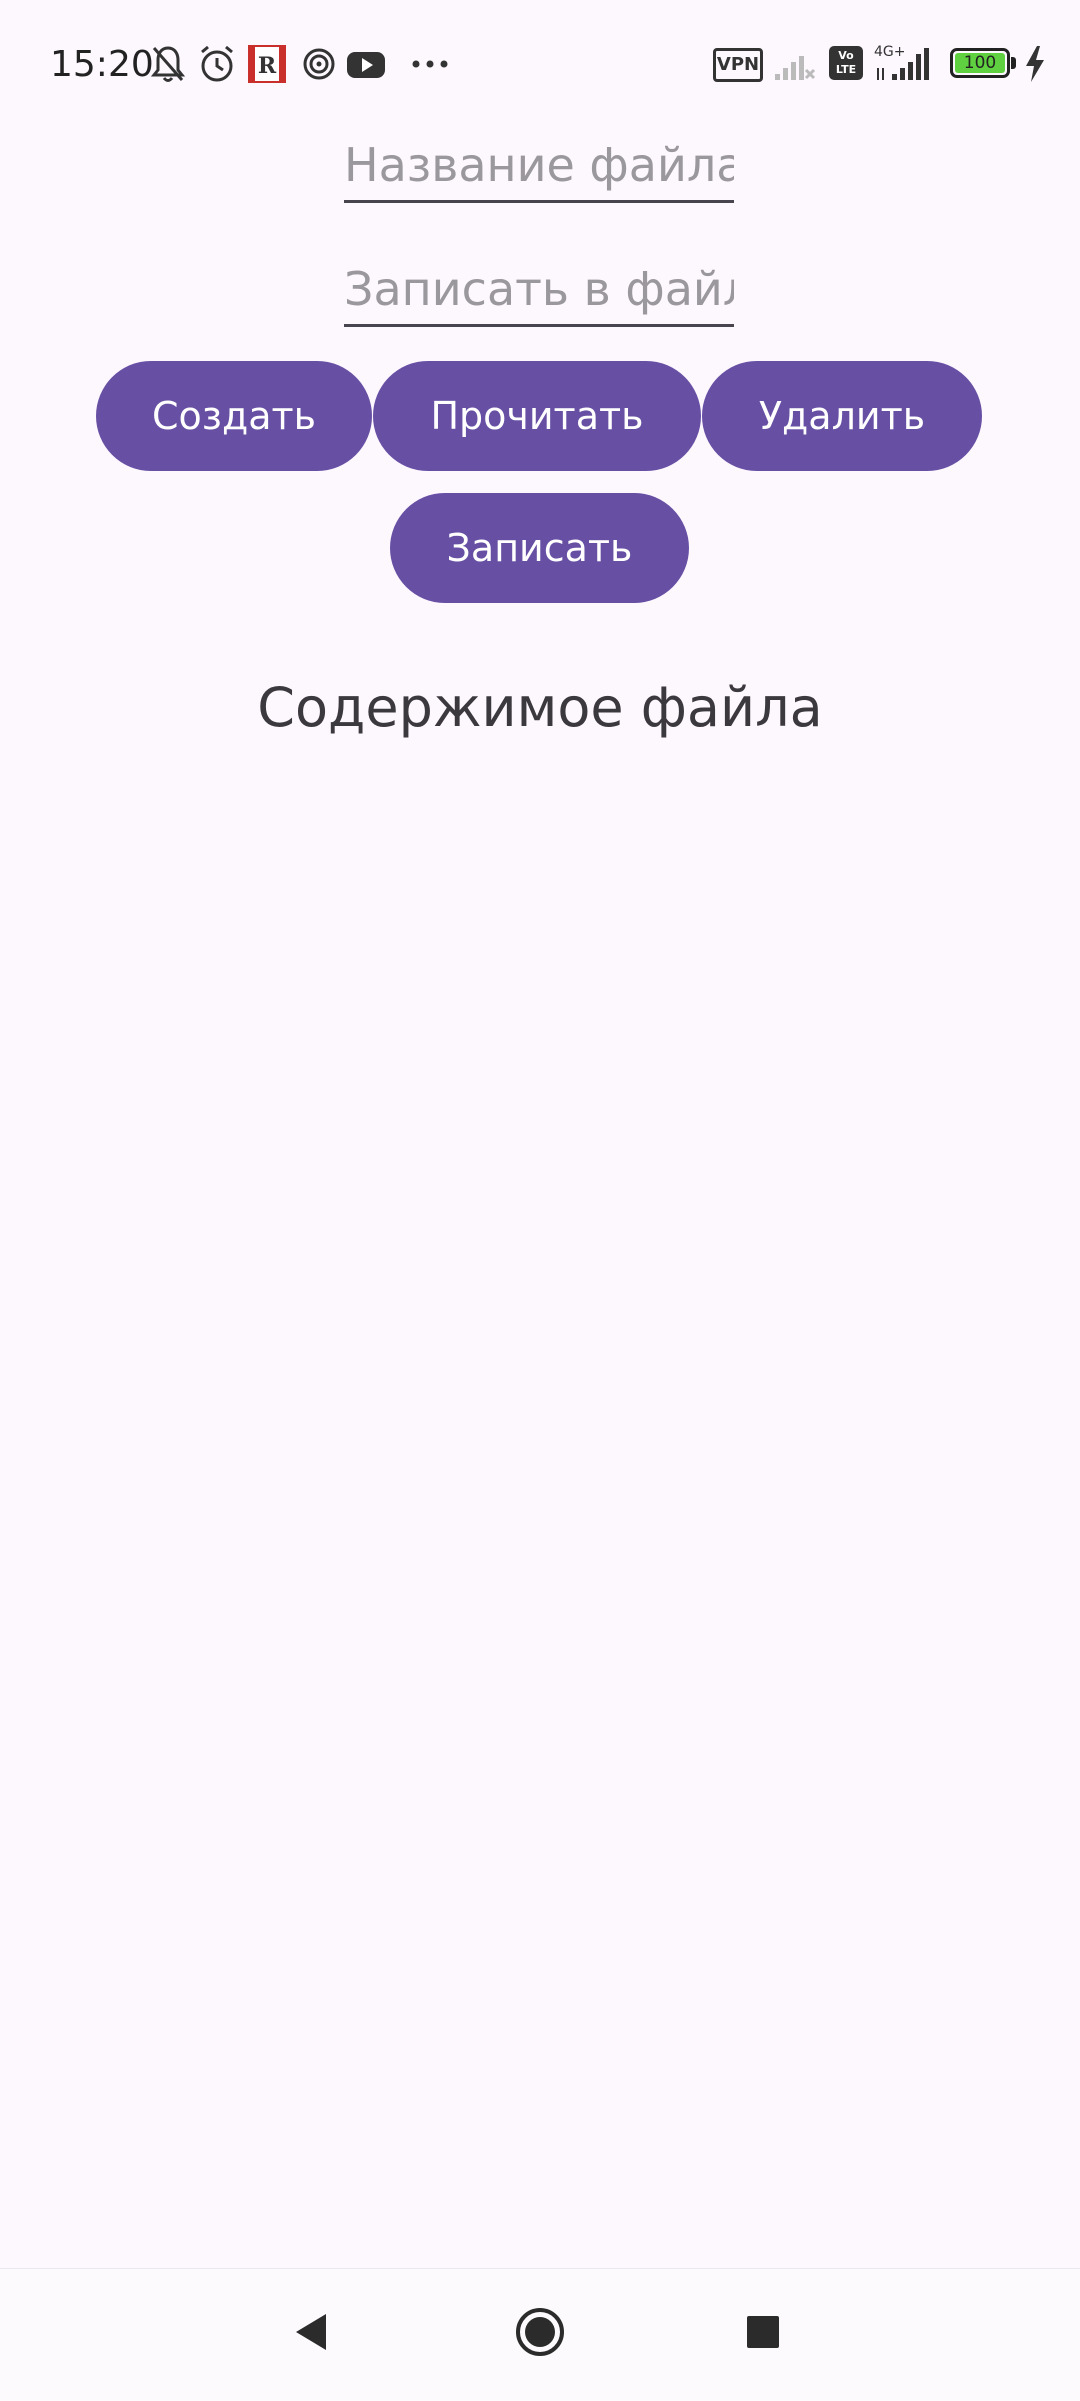  I want to click on home-button, so click(540, 2334).